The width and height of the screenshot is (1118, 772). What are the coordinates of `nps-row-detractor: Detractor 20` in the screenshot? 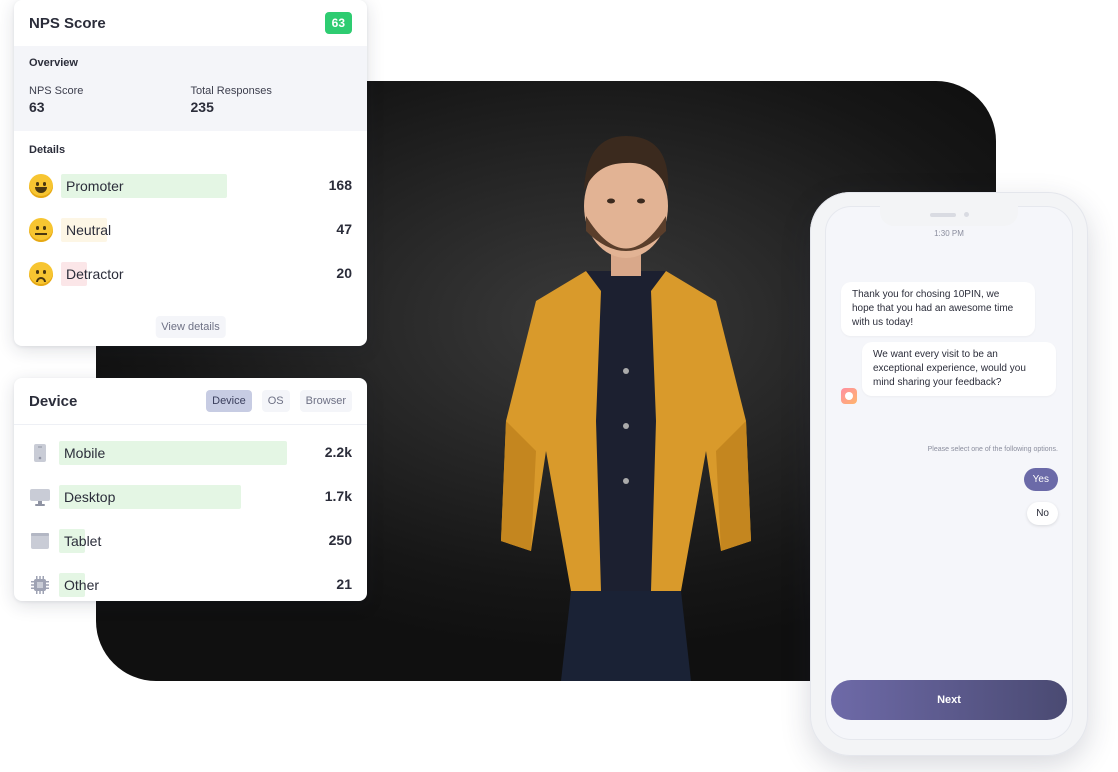 It's located at (190, 274).